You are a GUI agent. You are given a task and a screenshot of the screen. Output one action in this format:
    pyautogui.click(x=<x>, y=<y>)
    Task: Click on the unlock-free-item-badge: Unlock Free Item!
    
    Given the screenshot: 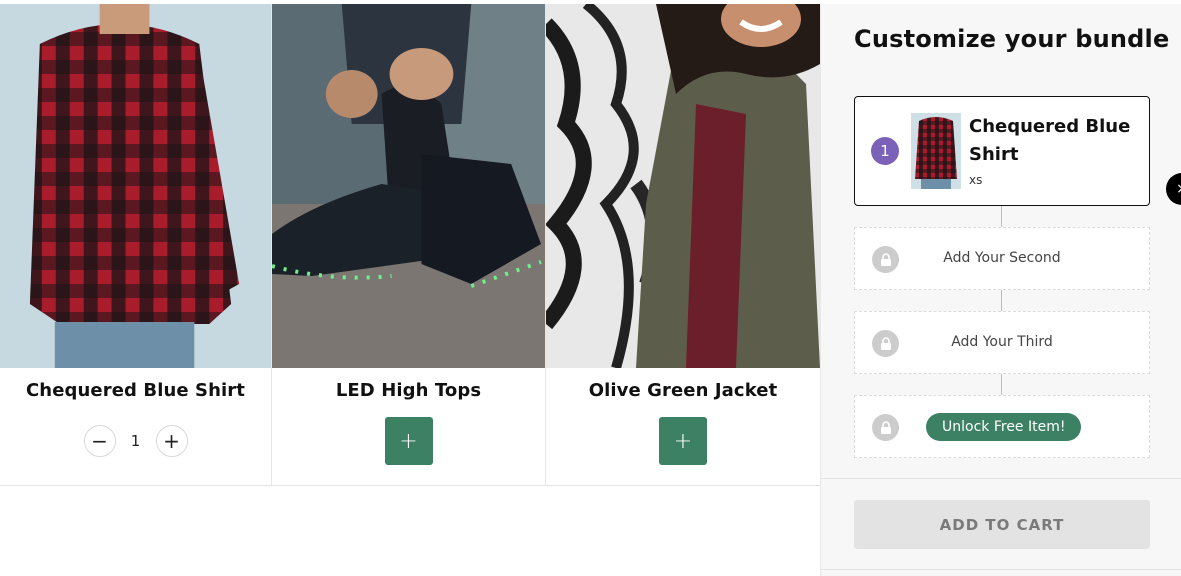 What is the action you would take?
    pyautogui.click(x=1004, y=427)
    